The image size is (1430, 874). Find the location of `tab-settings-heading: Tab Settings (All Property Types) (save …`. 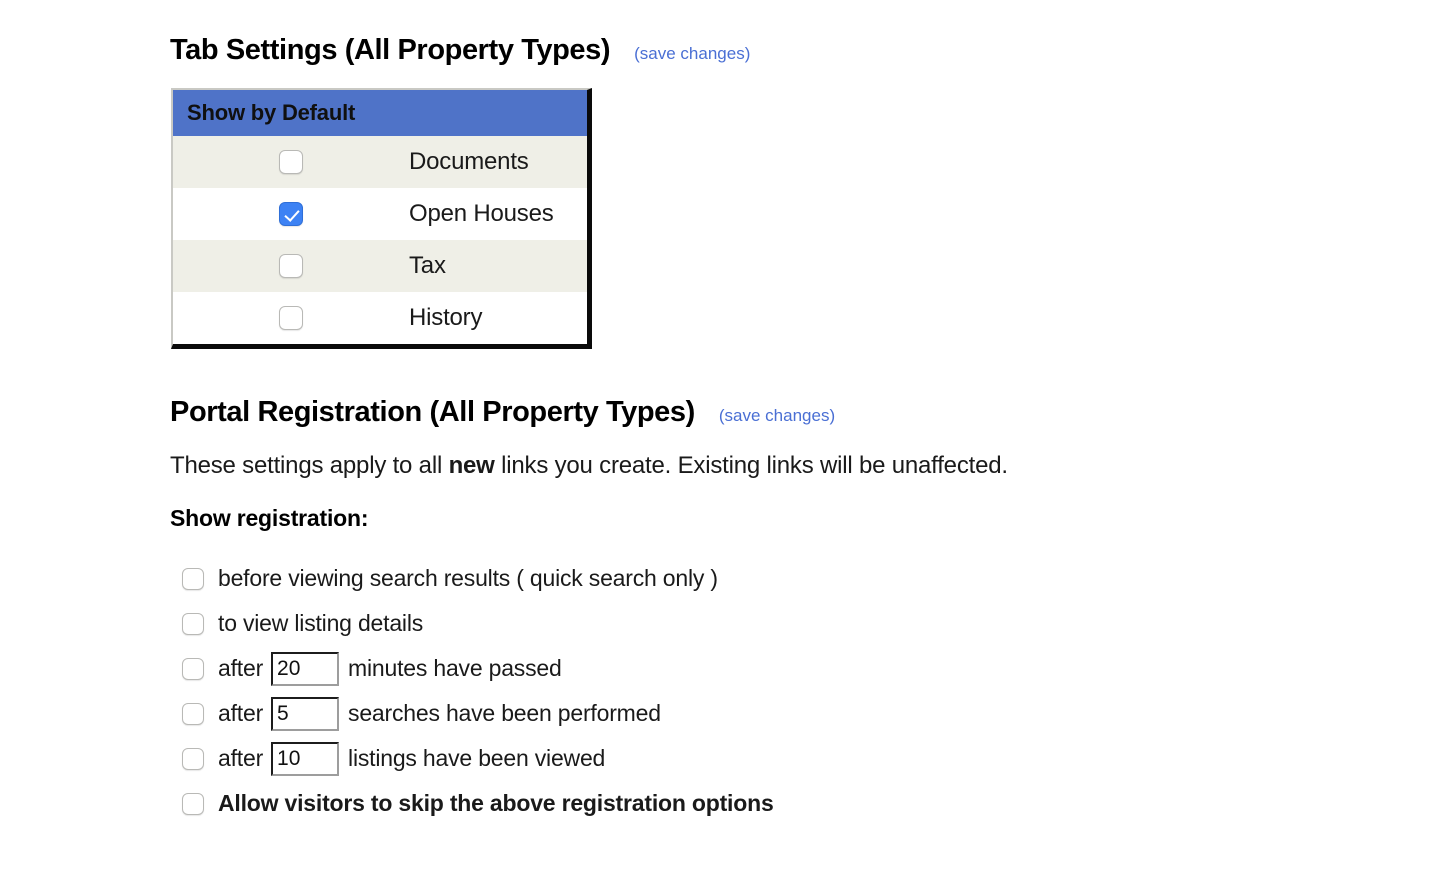

tab-settings-heading: Tab Settings (All Property Types) (save … is located at coordinates (460, 50).